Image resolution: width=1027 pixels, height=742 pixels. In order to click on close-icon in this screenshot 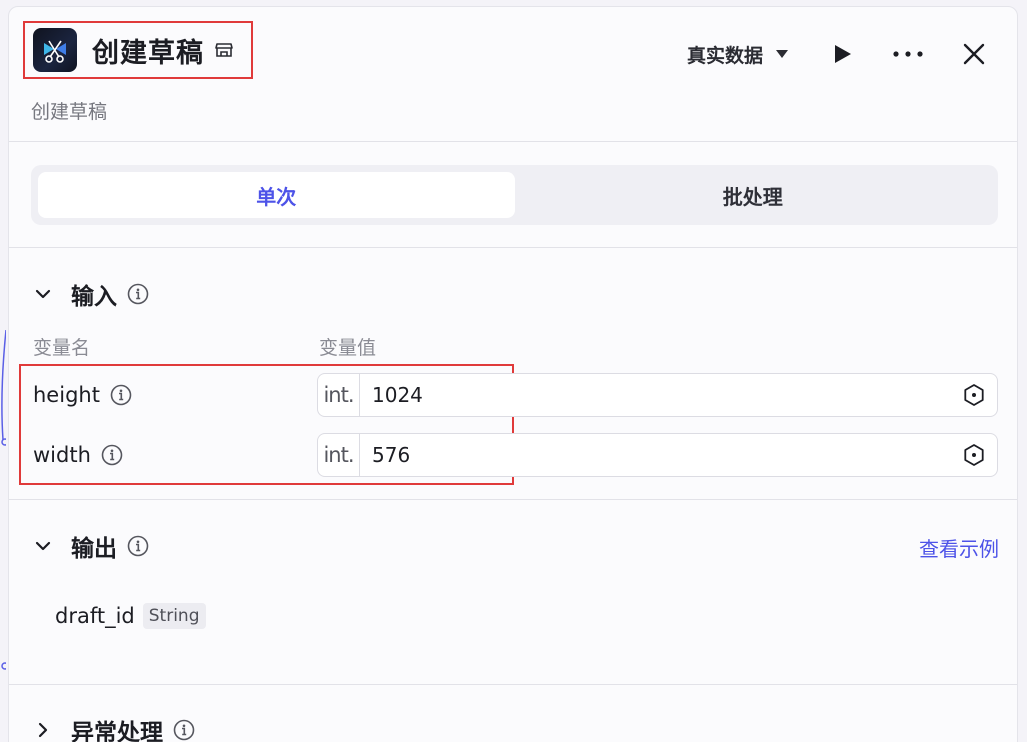, I will do `click(974, 54)`.